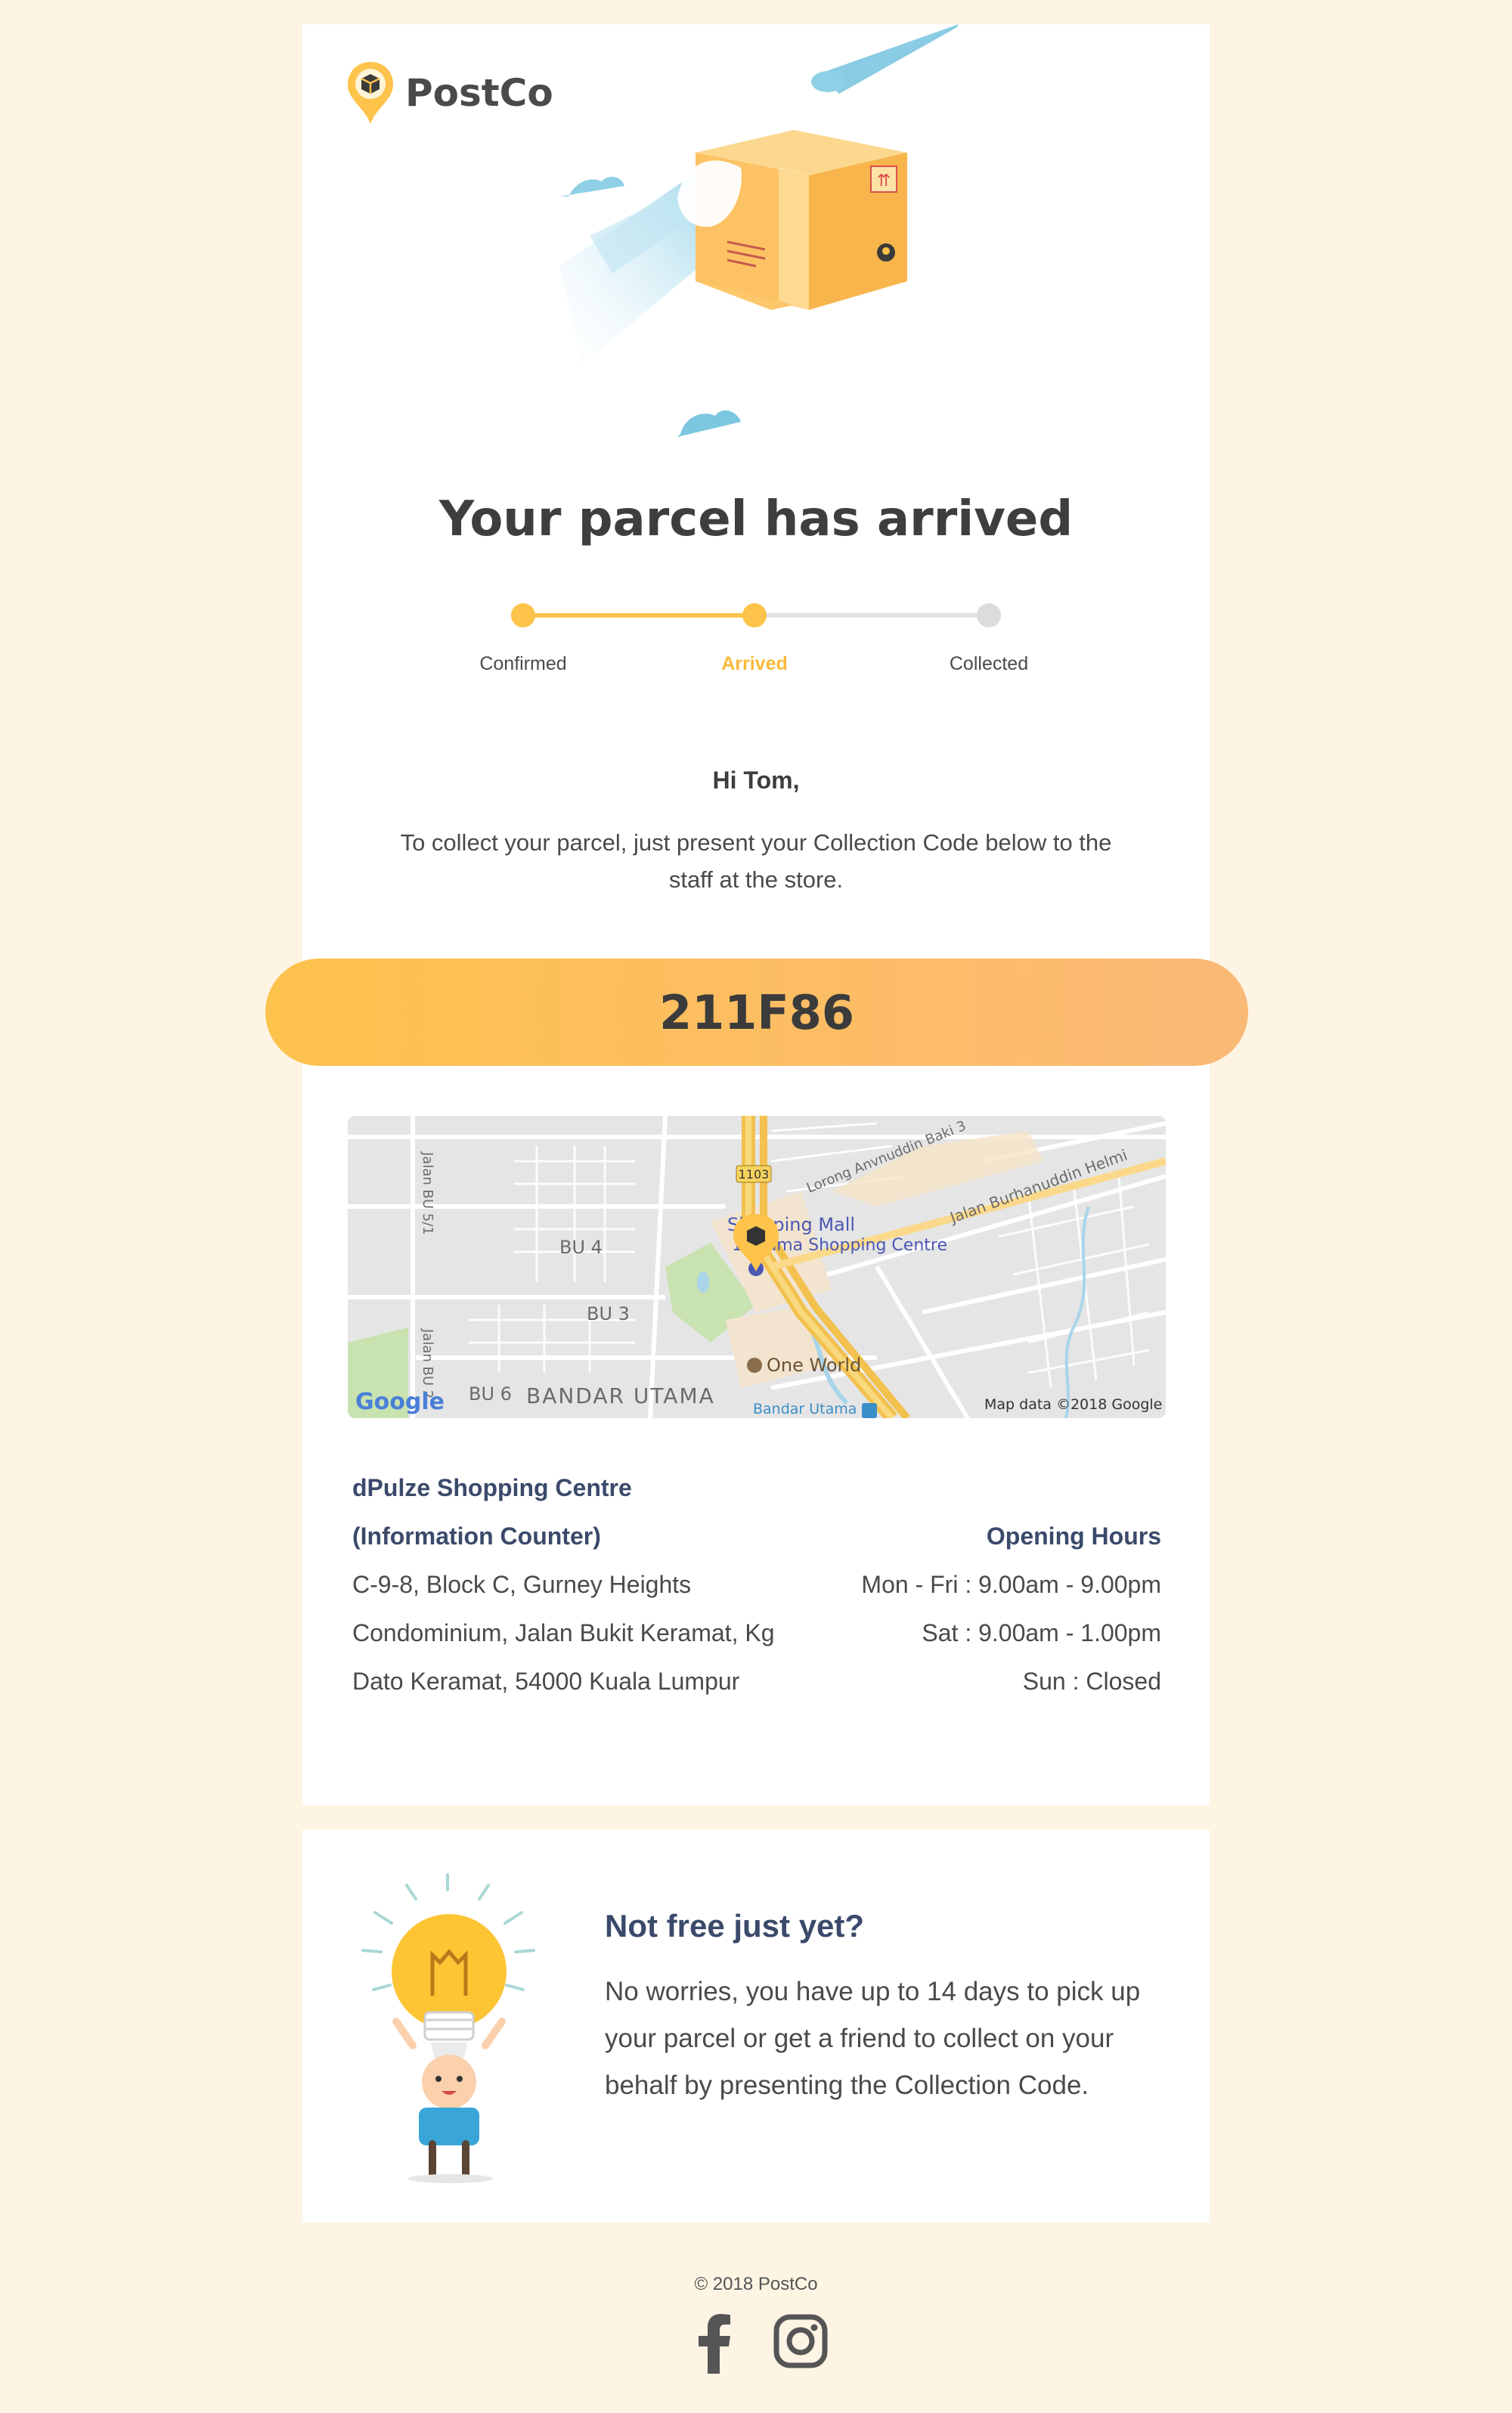  Describe the element at coordinates (870, 1410) in the screenshot. I see `train-station-icon` at that location.